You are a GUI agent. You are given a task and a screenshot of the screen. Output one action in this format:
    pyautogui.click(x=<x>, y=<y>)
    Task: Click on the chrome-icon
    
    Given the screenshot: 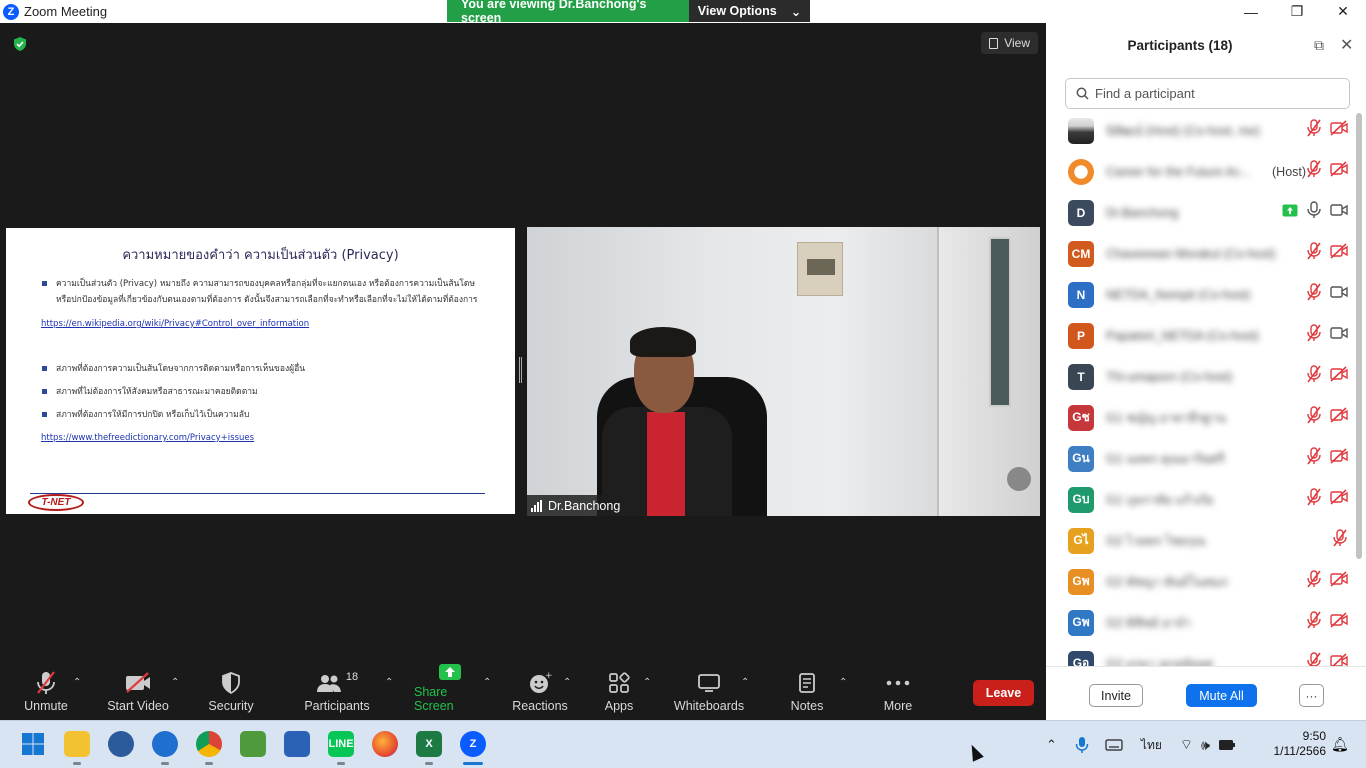 What is the action you would take?
    pyautogui.click(x=209, y=744)
    